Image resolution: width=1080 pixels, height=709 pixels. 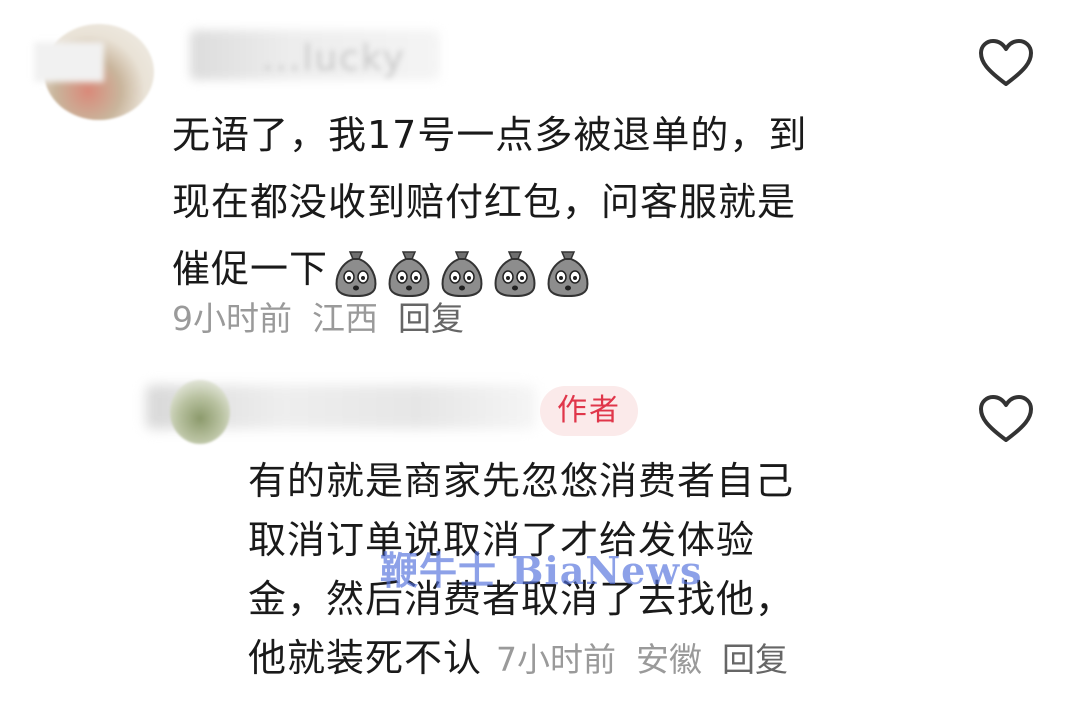 I want to click on comment-location: 江西, so click(x=345, y=318).